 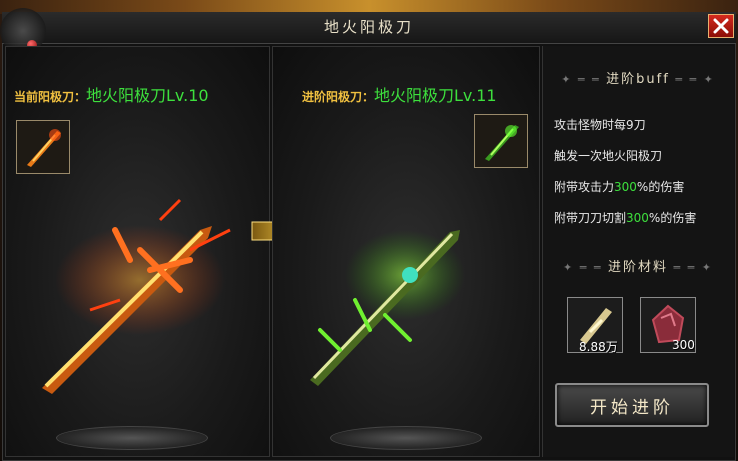 I want to click on current-weapon-label: 当前阳极刀：地火阳极刀Lv.10, so click(x=111, y=94).